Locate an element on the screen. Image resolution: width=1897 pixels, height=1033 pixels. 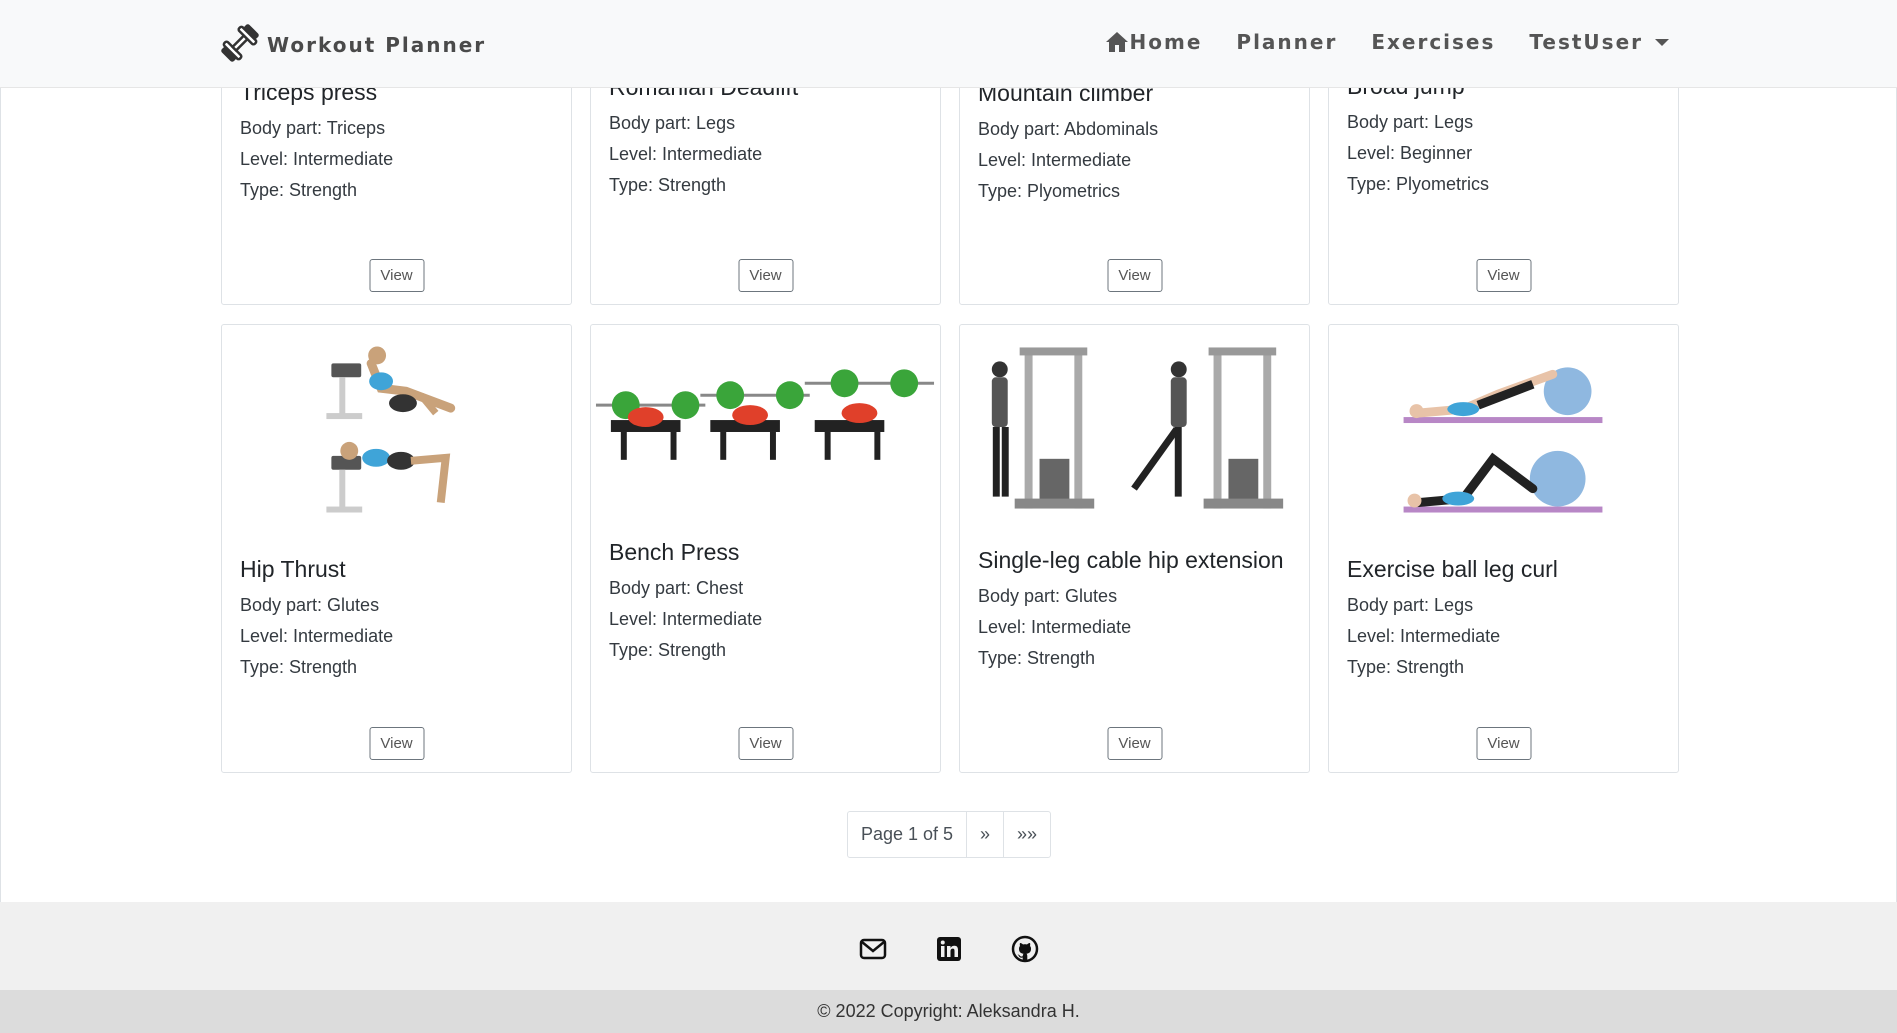
footer-links is located at coordinates (948, 946).